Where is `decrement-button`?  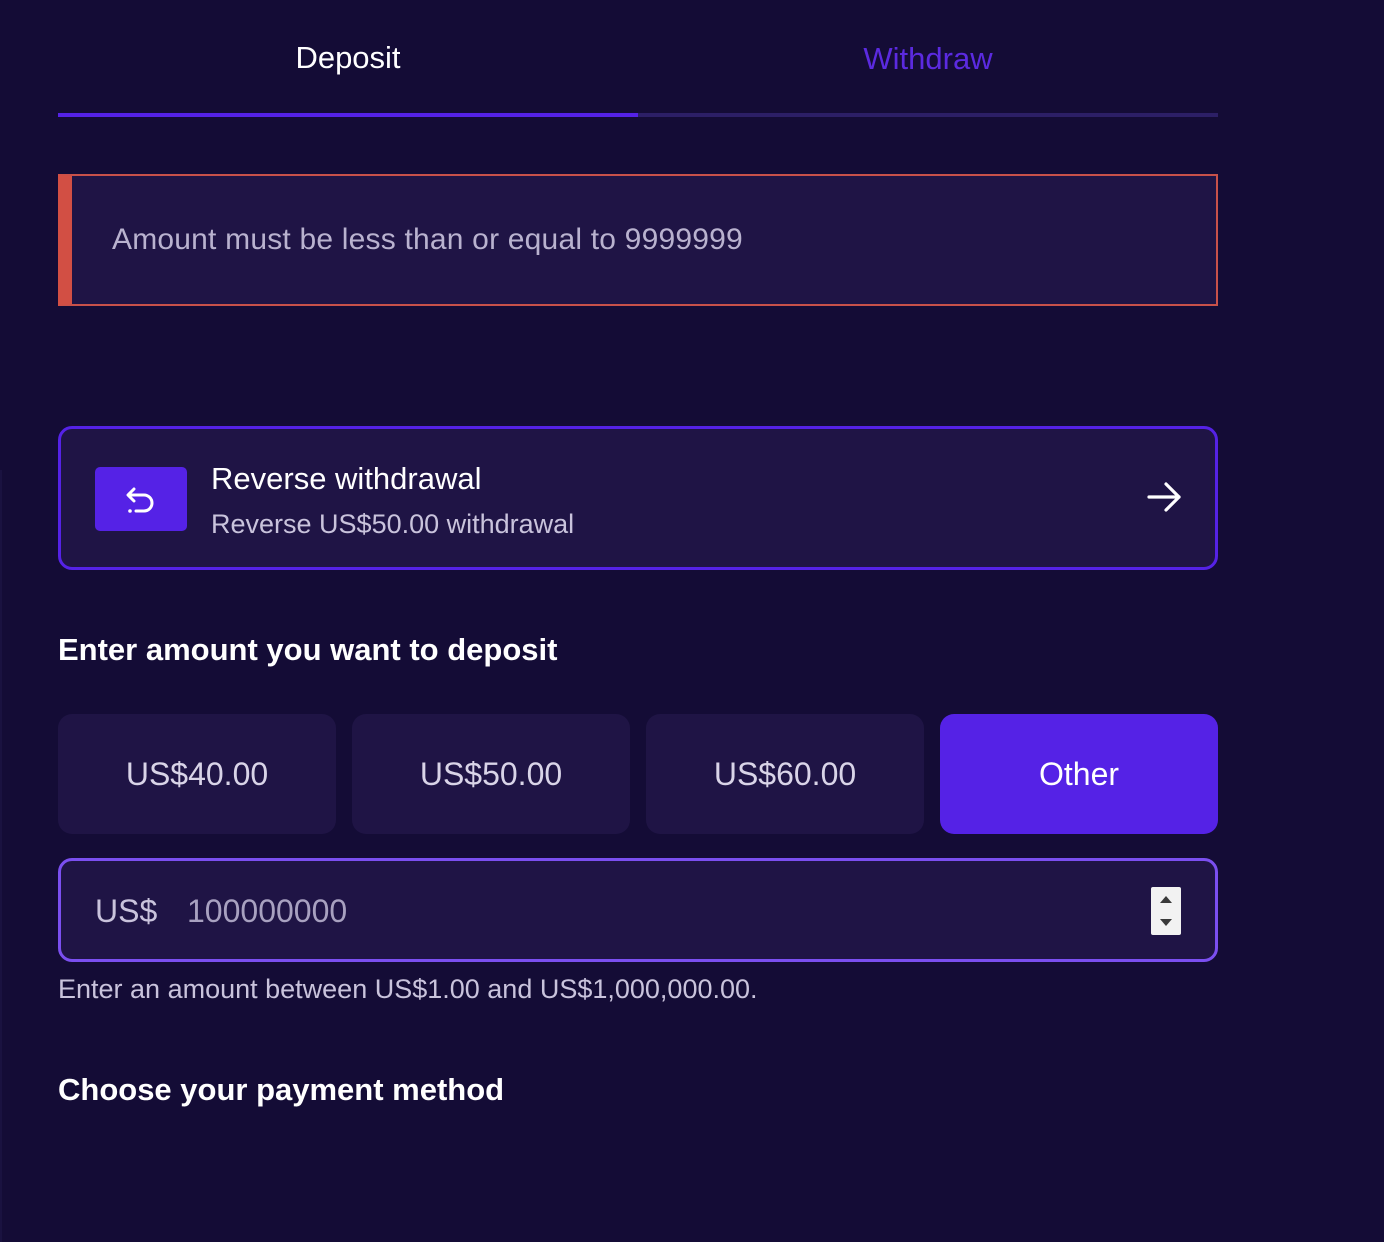
decrement-button is located at coordinates (1166, 923).